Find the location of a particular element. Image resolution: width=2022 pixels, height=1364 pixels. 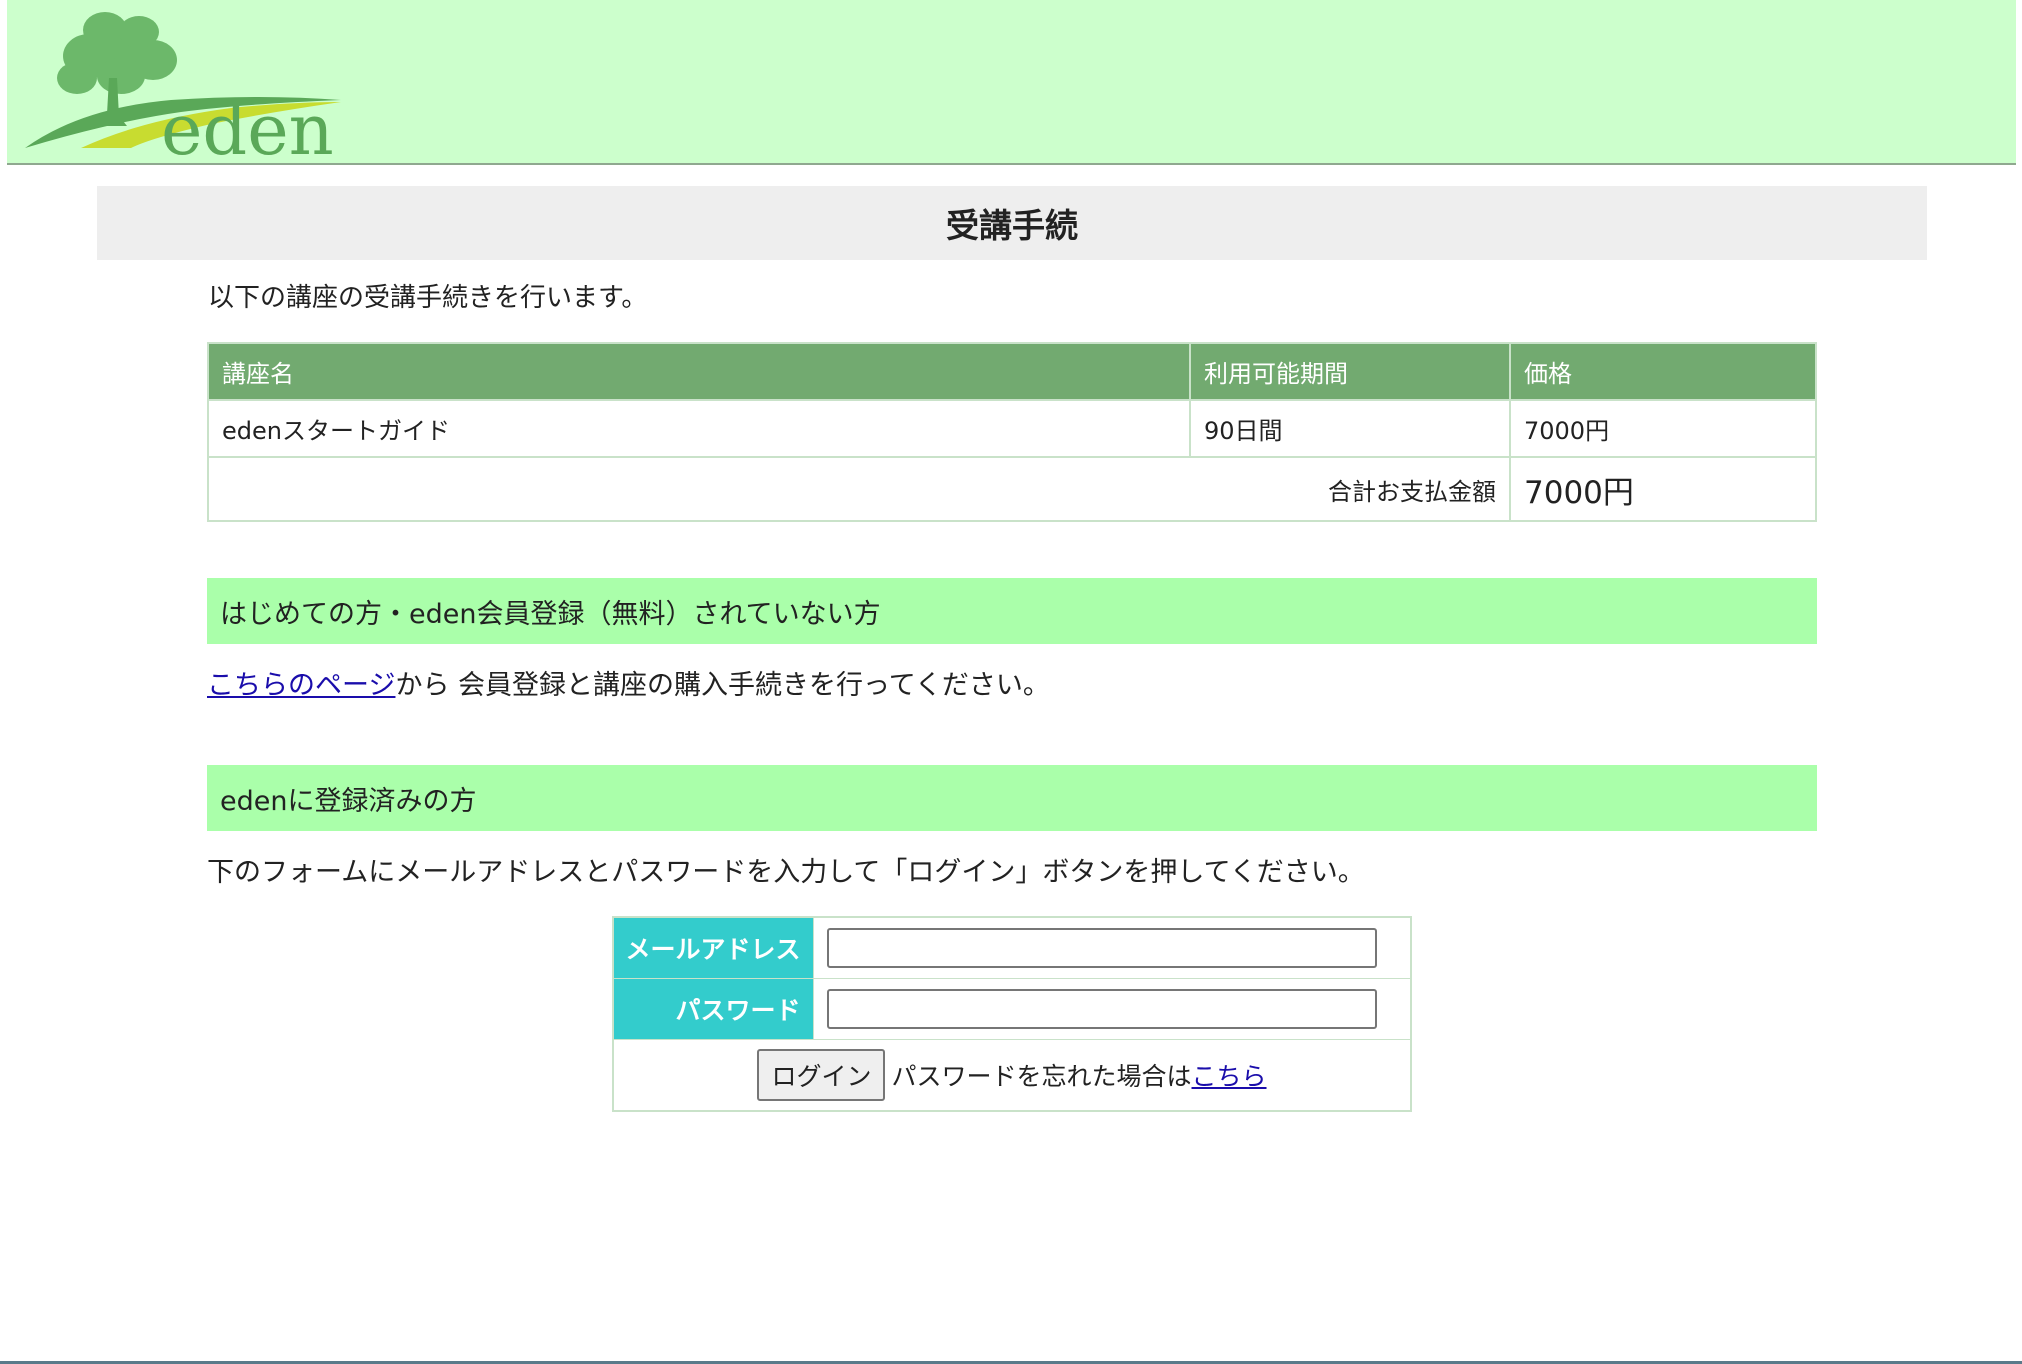

total-label: 合計お支払金額 is located at coordinates (859, 489).